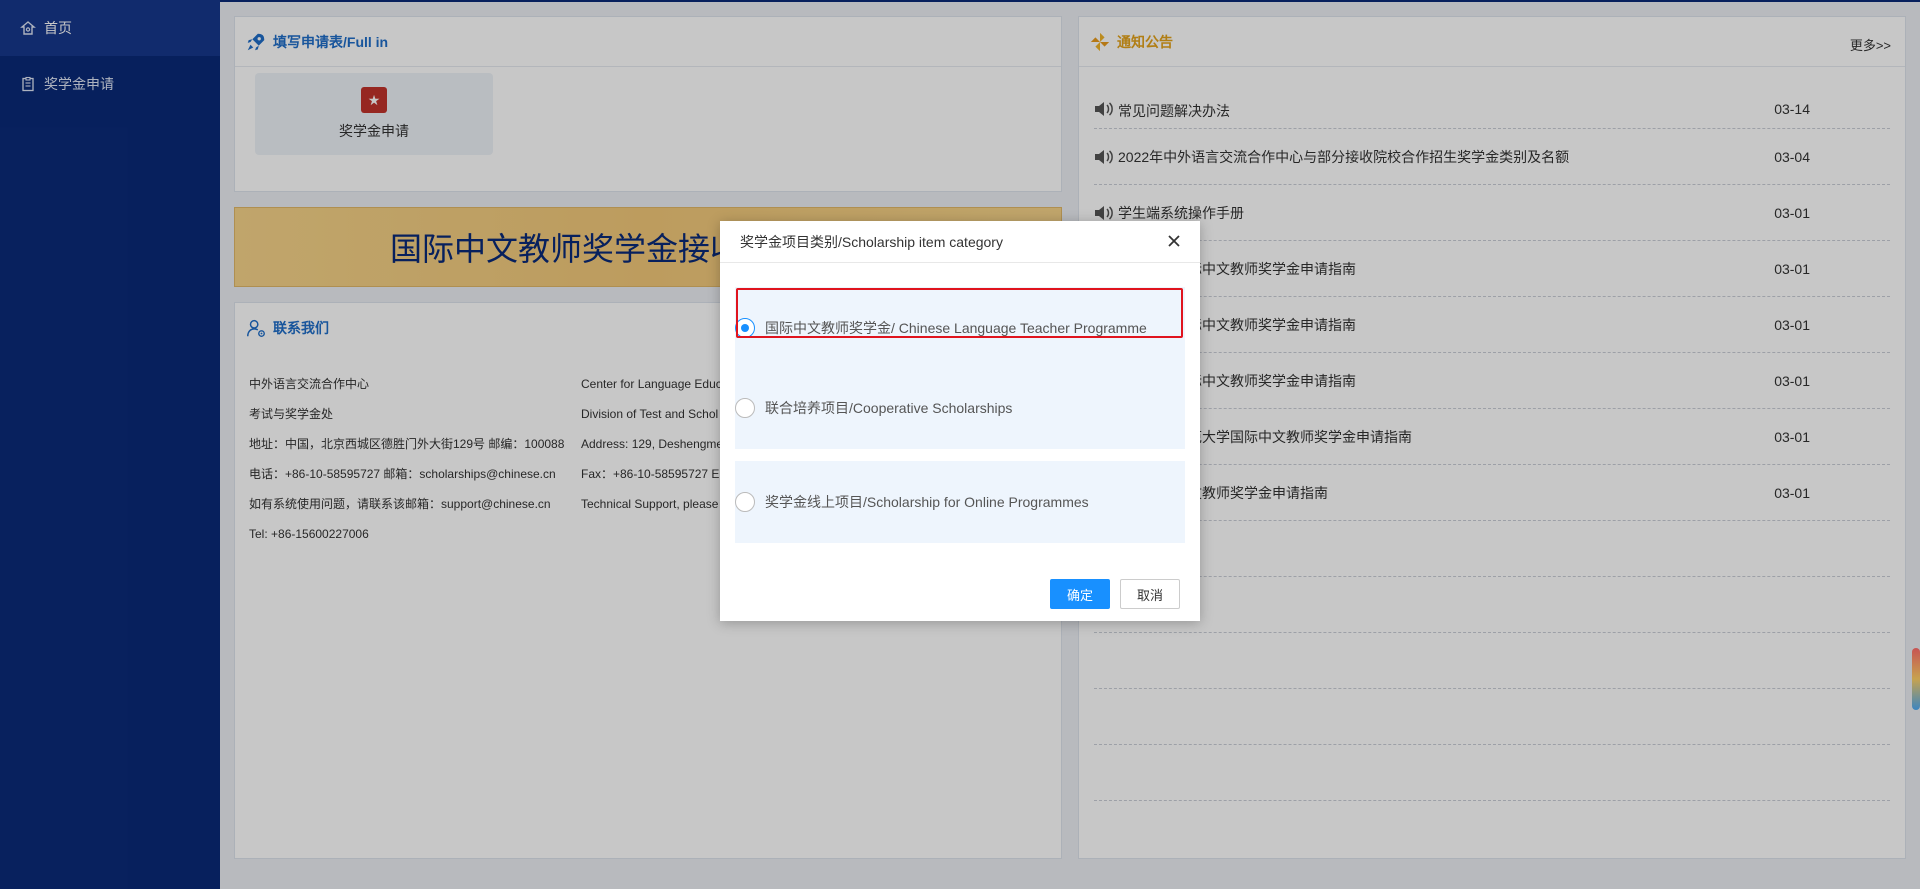  I want to click on dialog-title: 奖学金项目类别/Scholarship item category, so click(871, 241).